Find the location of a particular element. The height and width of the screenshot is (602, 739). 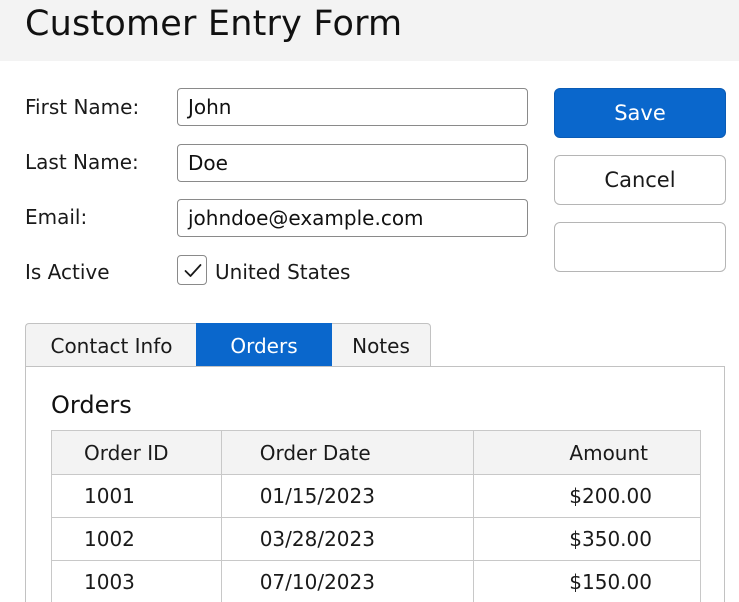

is-active-label: Is Active is located at coordinates (67, 272).